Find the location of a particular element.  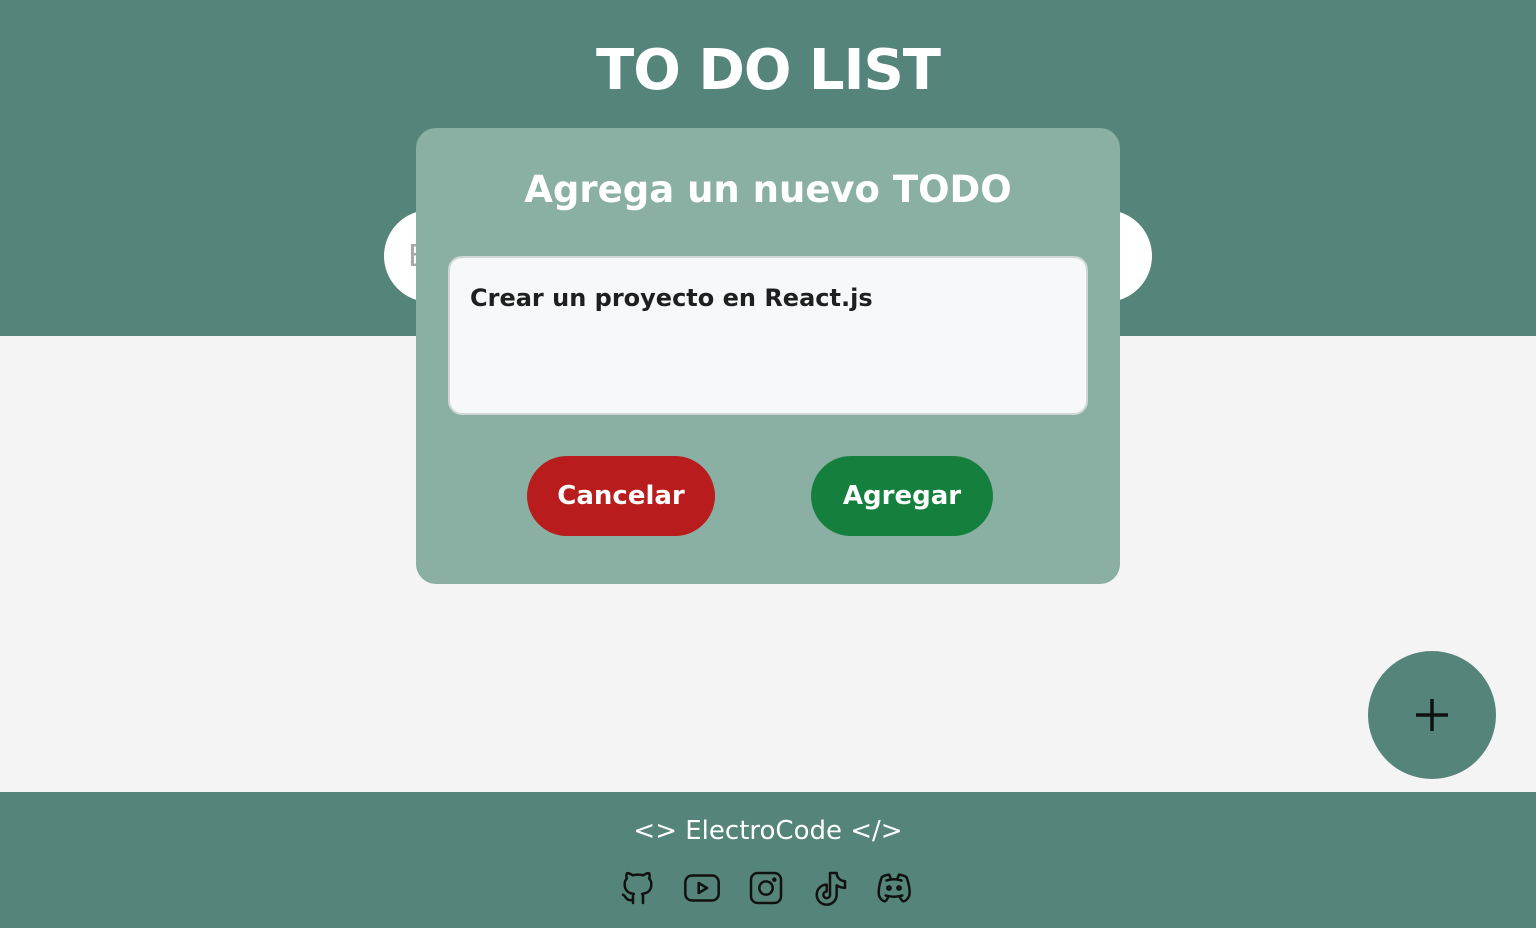

social-links is located at coordinates (768, 888).